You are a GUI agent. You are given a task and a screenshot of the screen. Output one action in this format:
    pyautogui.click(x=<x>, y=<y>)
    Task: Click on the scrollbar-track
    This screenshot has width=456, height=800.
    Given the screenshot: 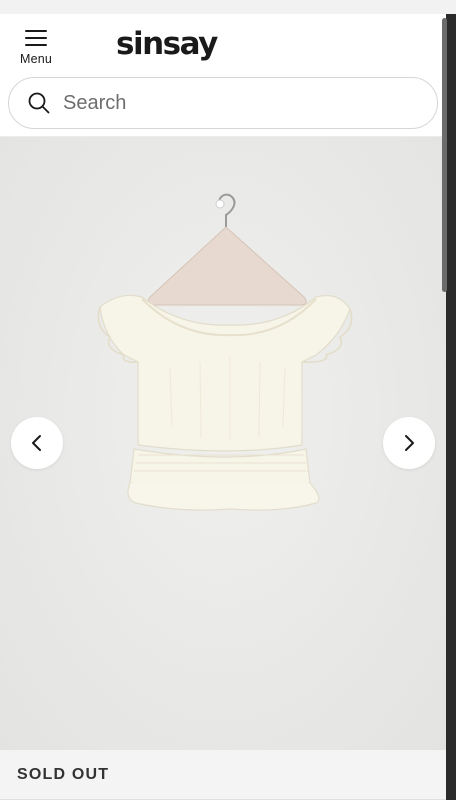 What is the action you would take?
    pyautogui.click(x=451, y=407)
    